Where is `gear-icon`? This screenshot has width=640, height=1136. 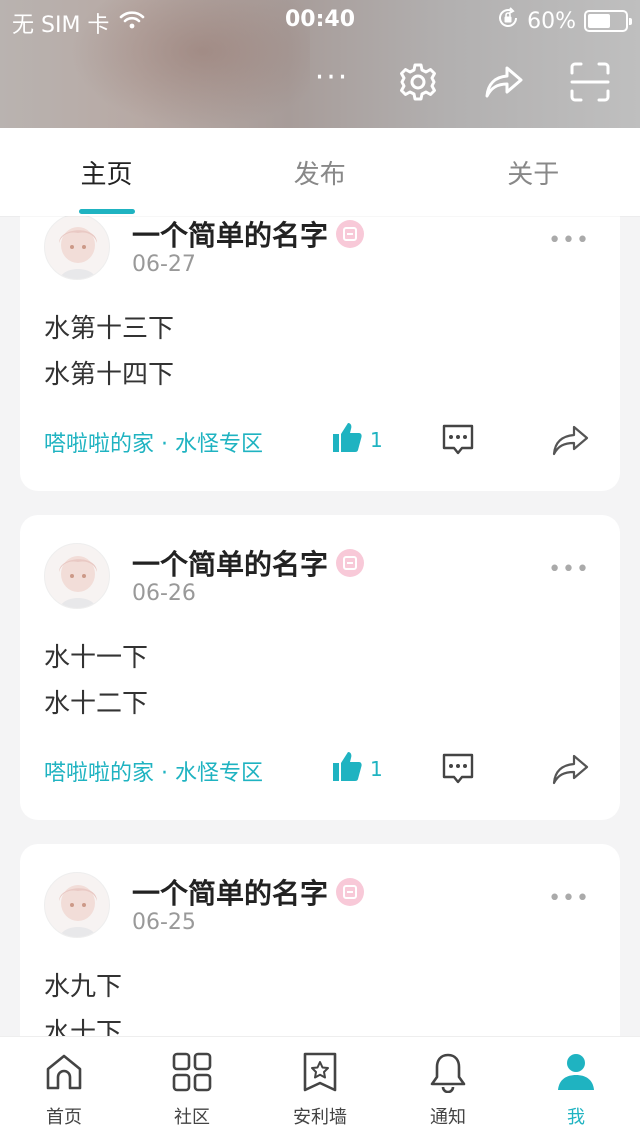
gear-icon is located at coordinates (418, 84).